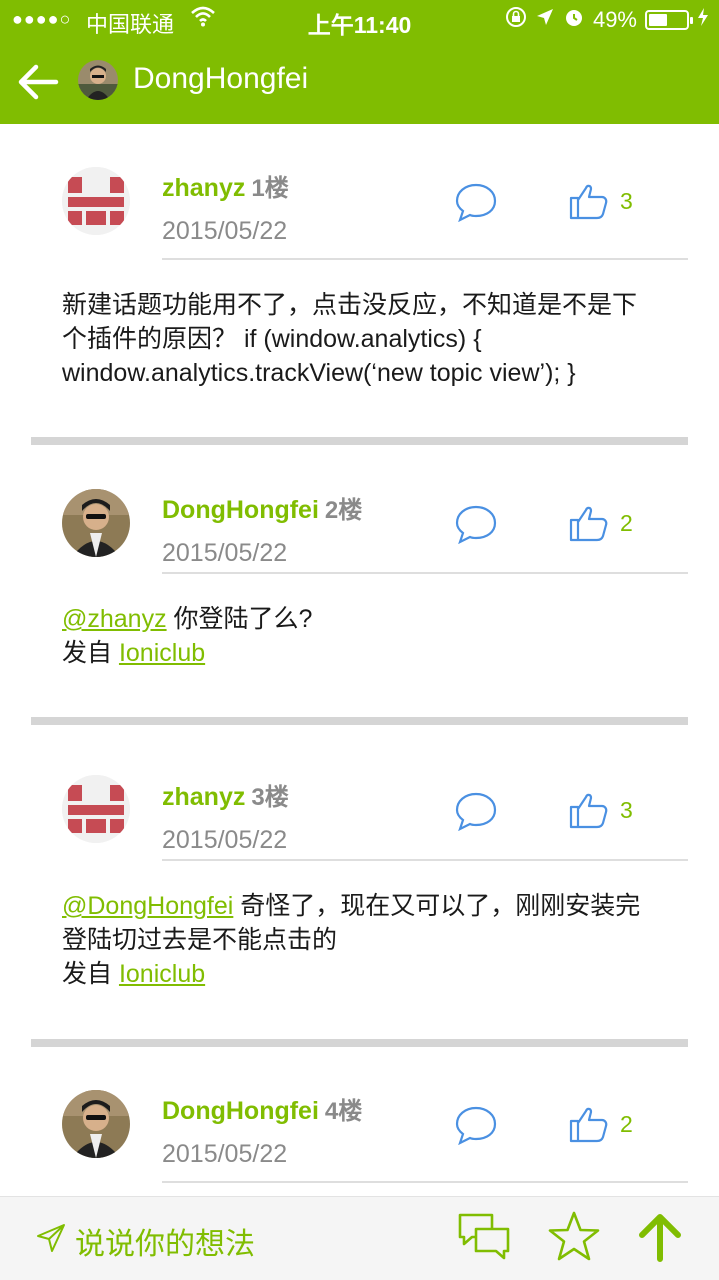 The height and width of the screenshot is (1280, 719). Describe the element at coordinates (669, 20) in the screenshot. I see `battery-icon` at that location.